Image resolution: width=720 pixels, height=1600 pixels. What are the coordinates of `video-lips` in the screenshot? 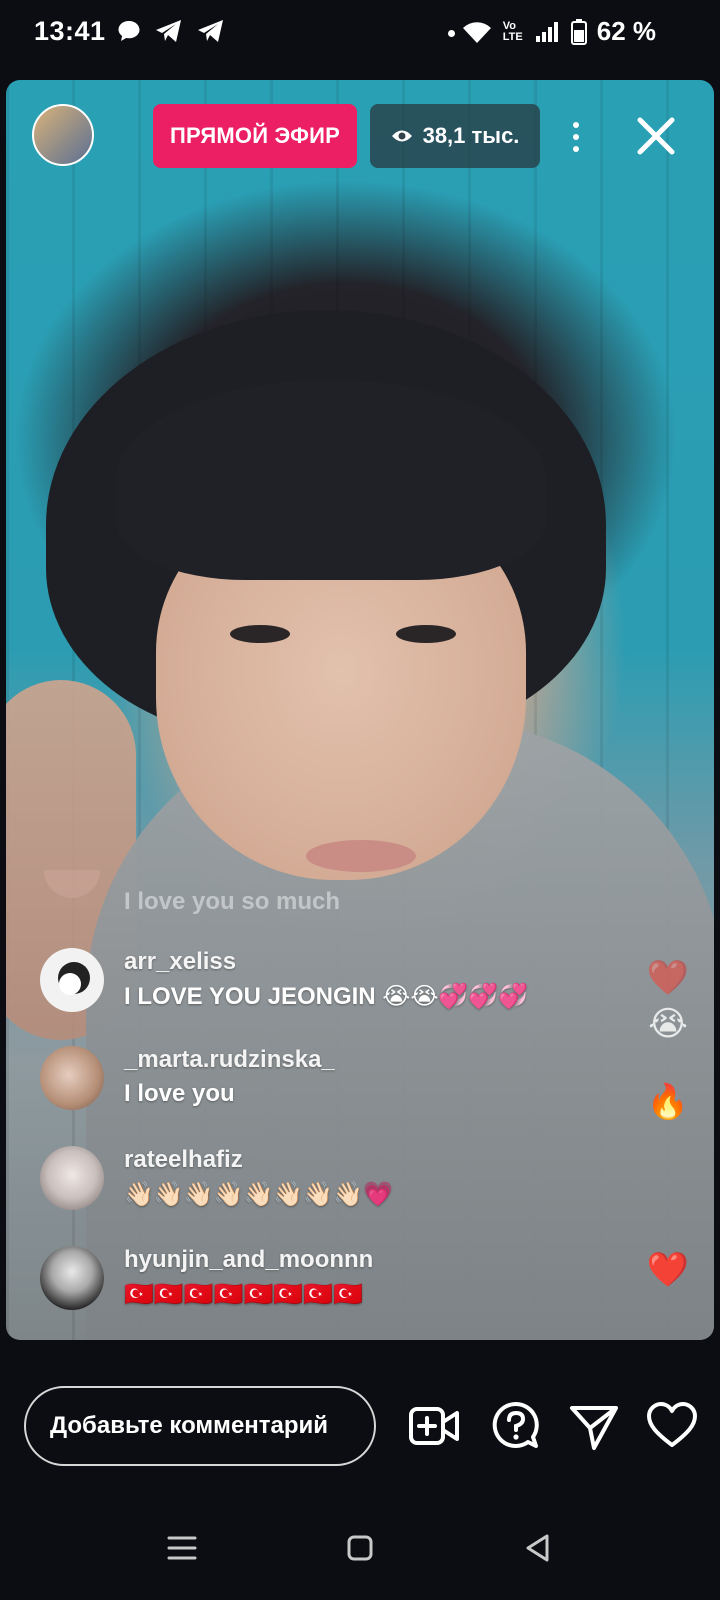 It's located at (361, 856).